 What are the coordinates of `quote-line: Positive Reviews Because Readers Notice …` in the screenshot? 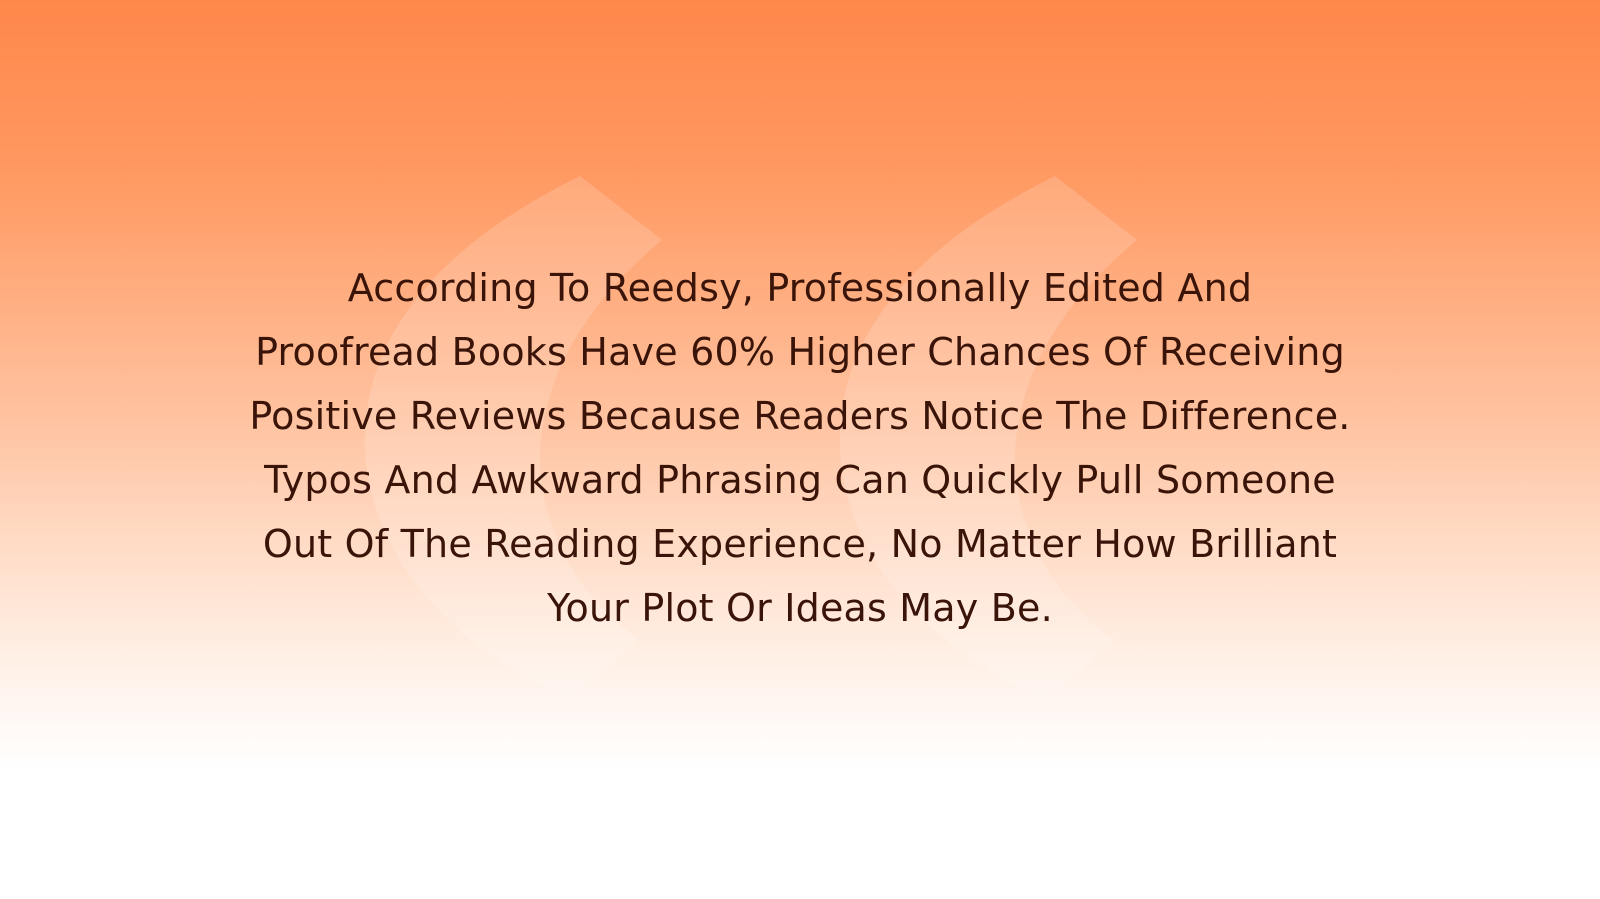 It's located at (800, 416).